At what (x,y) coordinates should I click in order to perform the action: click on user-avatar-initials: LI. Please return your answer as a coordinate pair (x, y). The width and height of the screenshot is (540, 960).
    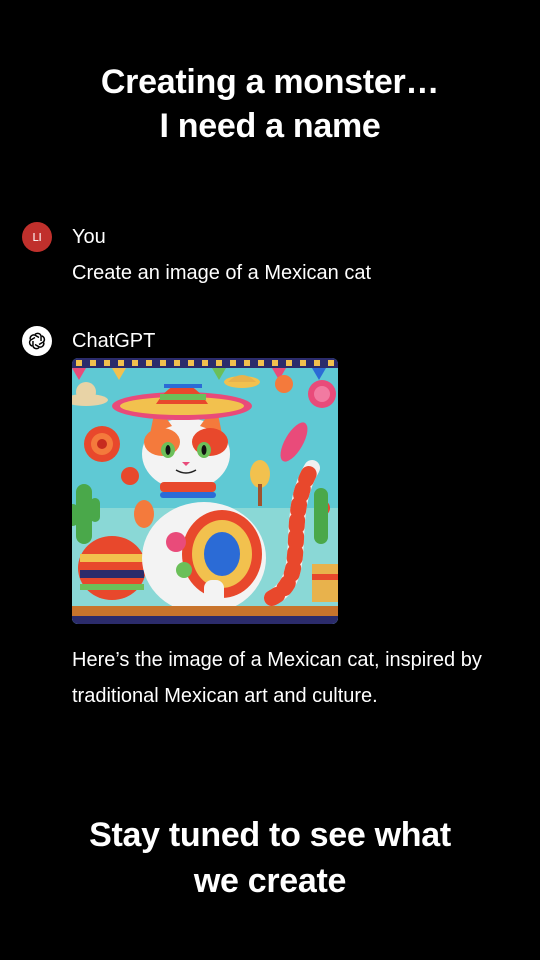
    Looking at the image, I should click on (37, 237).